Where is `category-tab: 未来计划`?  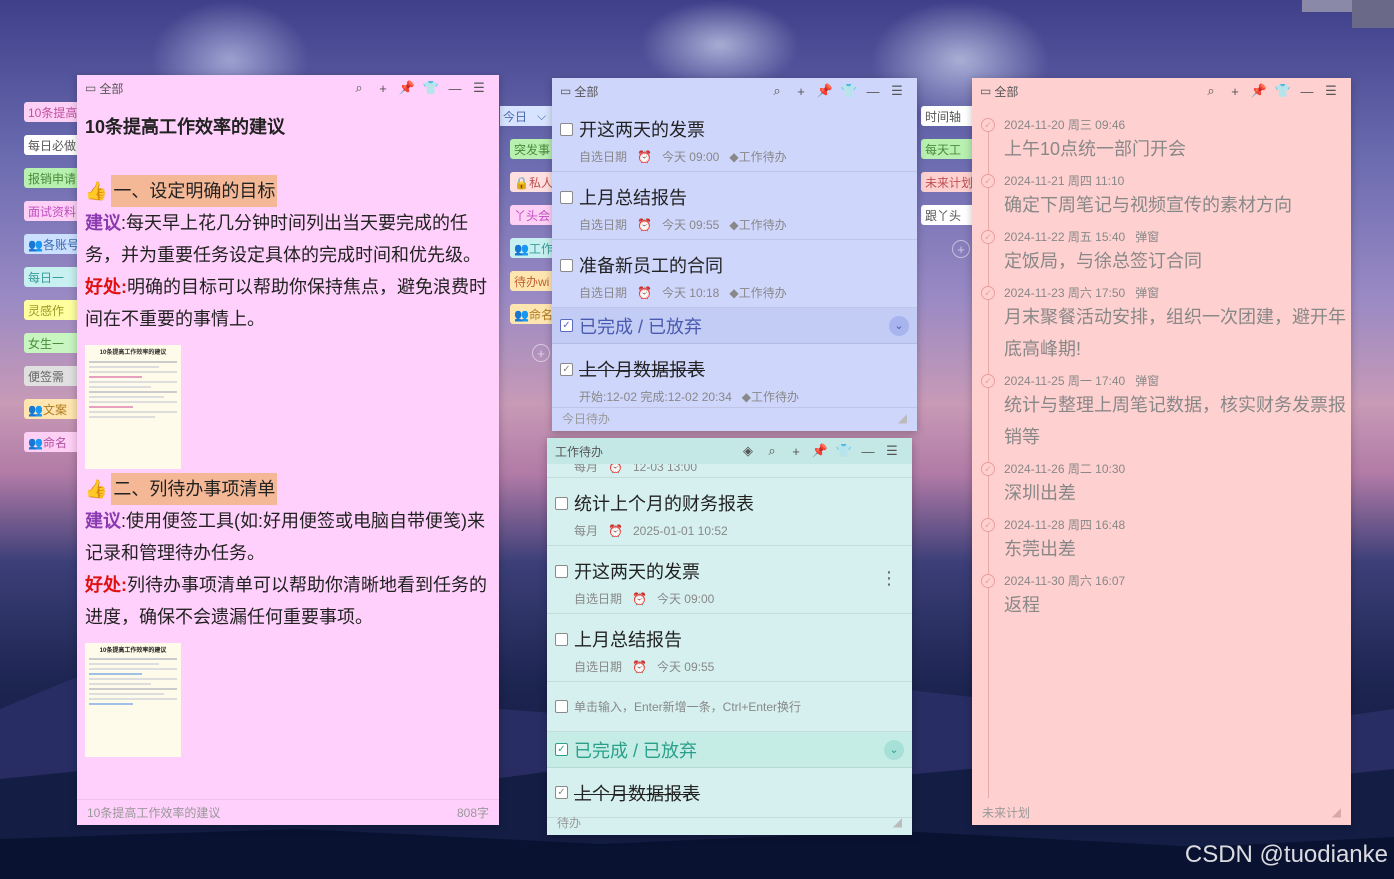 category-tab: 未来计划 is located at coordinates (947, 182).